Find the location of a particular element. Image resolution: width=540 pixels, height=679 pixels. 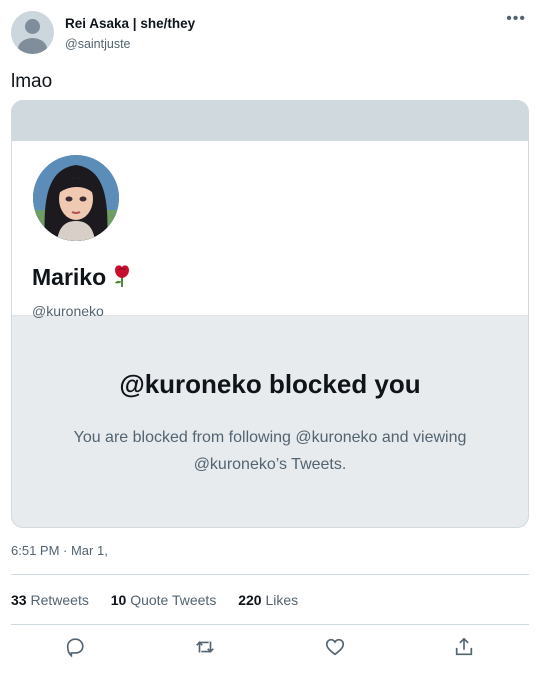

likes-label: Likes is located at coordinates (282, 600).